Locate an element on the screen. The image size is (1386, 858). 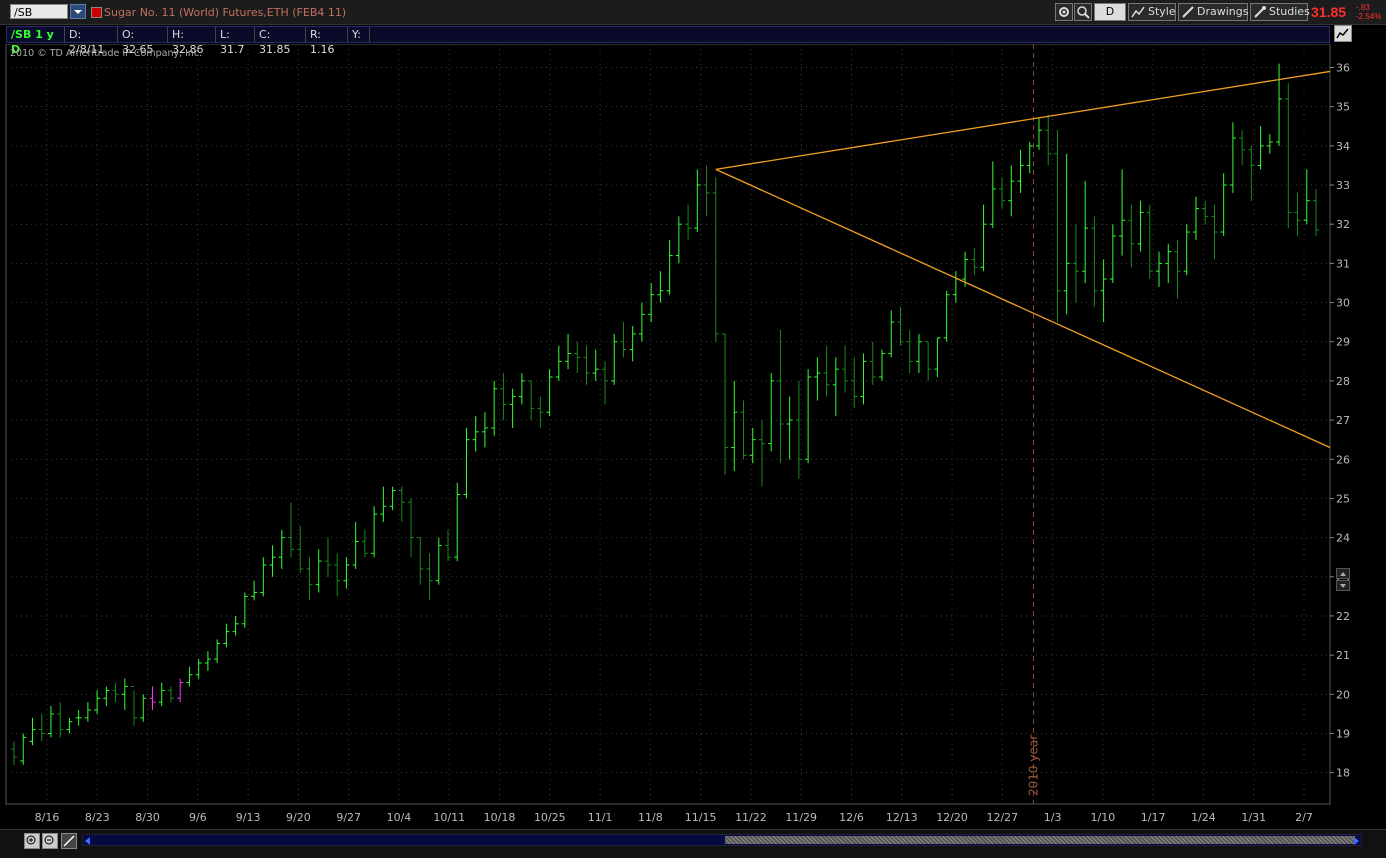
x-tick-label: 11/1 is located at coordinates (600, 817).